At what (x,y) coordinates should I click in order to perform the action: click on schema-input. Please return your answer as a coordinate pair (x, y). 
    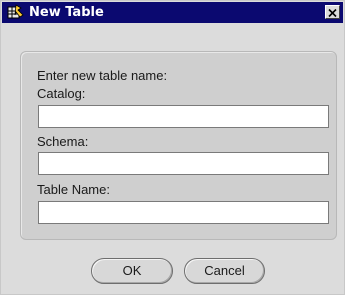
    Looking at the image, I should click on (183, 163).